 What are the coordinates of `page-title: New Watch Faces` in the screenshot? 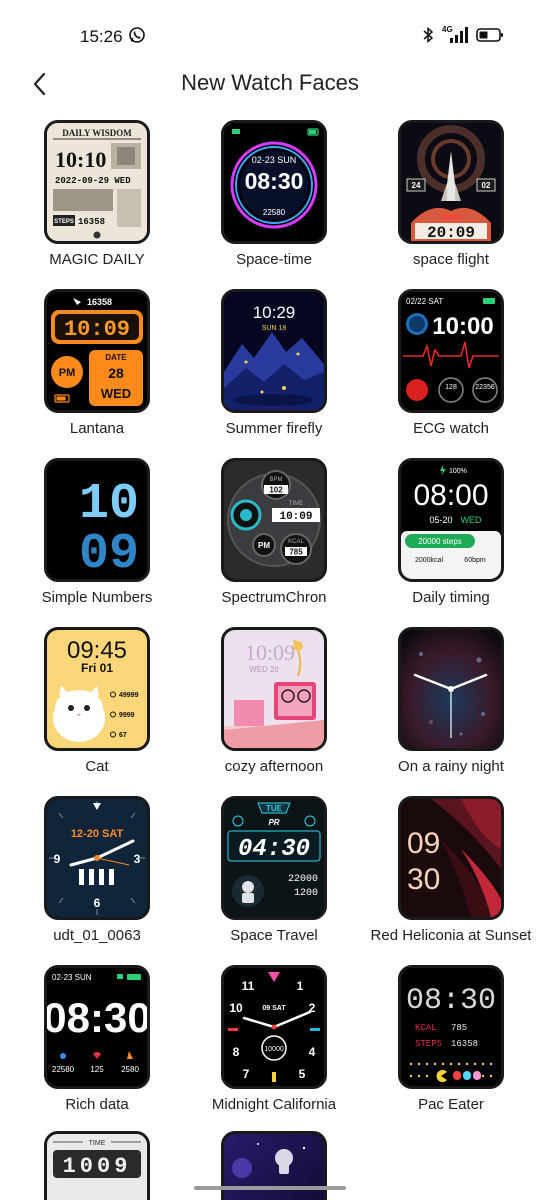 It's located at (270, 82).